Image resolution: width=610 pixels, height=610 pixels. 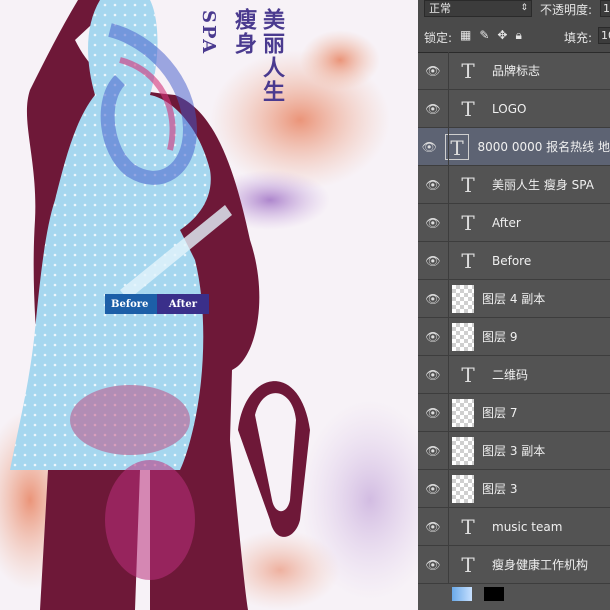 I want to click on layer-name: 瘦身健康工作机构, so click(x=540, y=565).